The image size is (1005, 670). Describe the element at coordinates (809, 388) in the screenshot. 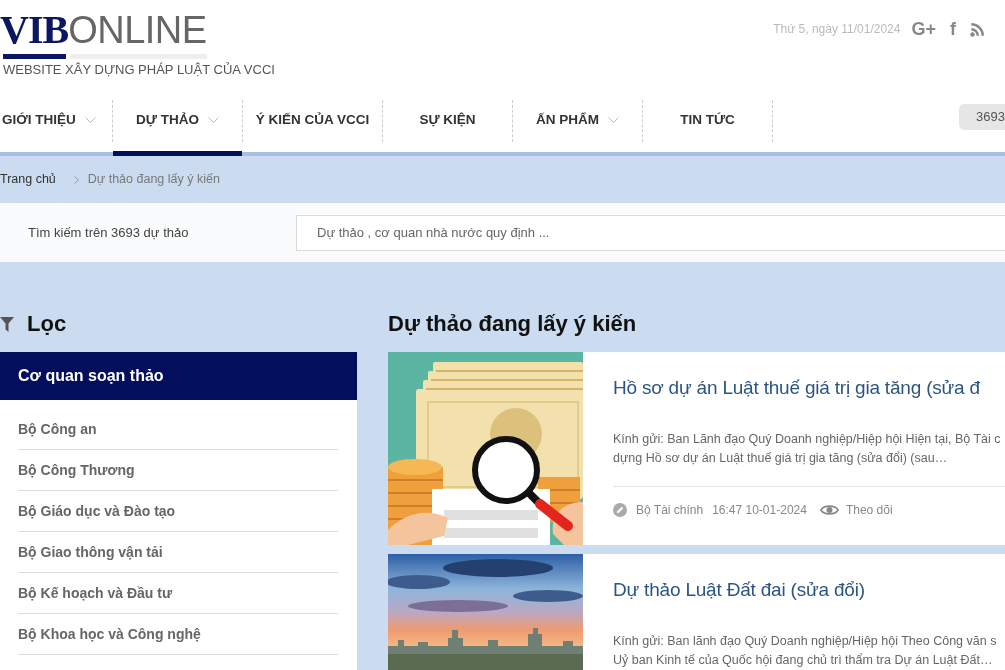

I see `draft-title: Hồ sơ dự án Luật thuế giá trị gia tăng (sửa đ` at that location.